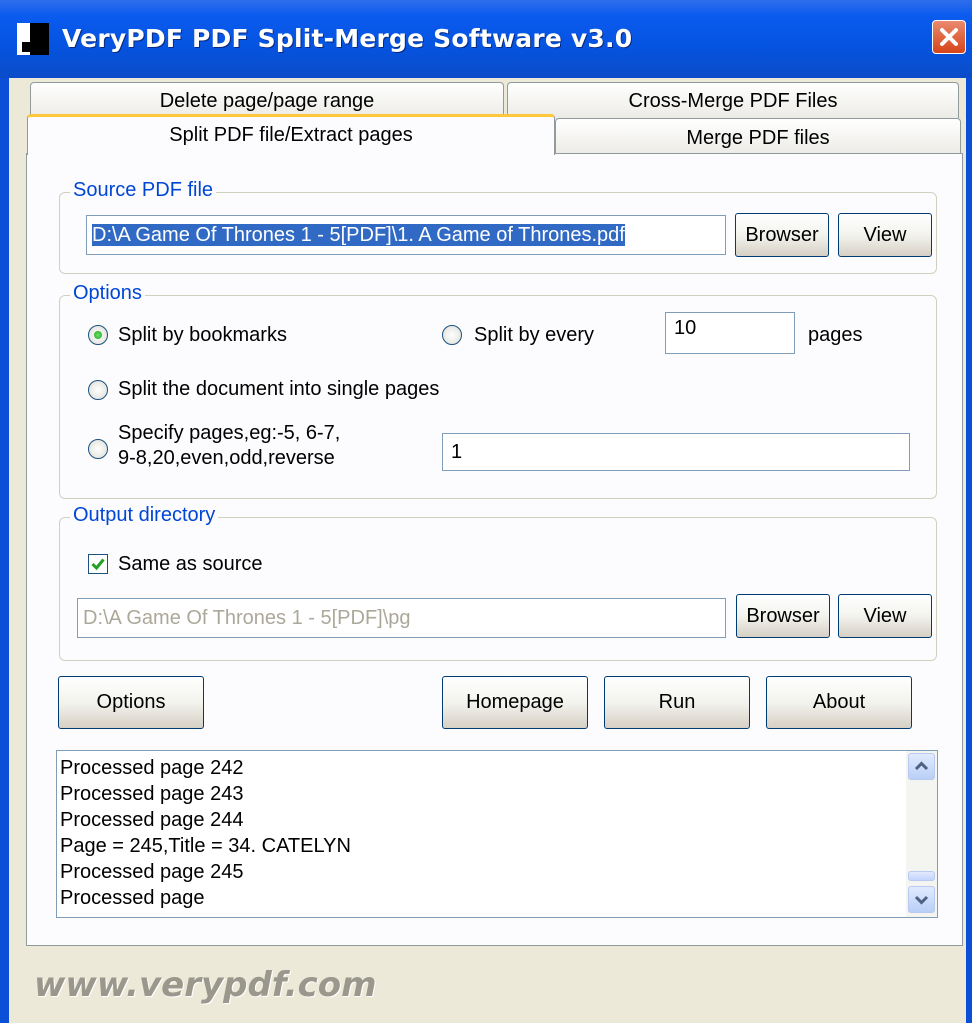 This screenshot has height=1023, width=972. I want to click on checkmark-icon, so click(98, 564).